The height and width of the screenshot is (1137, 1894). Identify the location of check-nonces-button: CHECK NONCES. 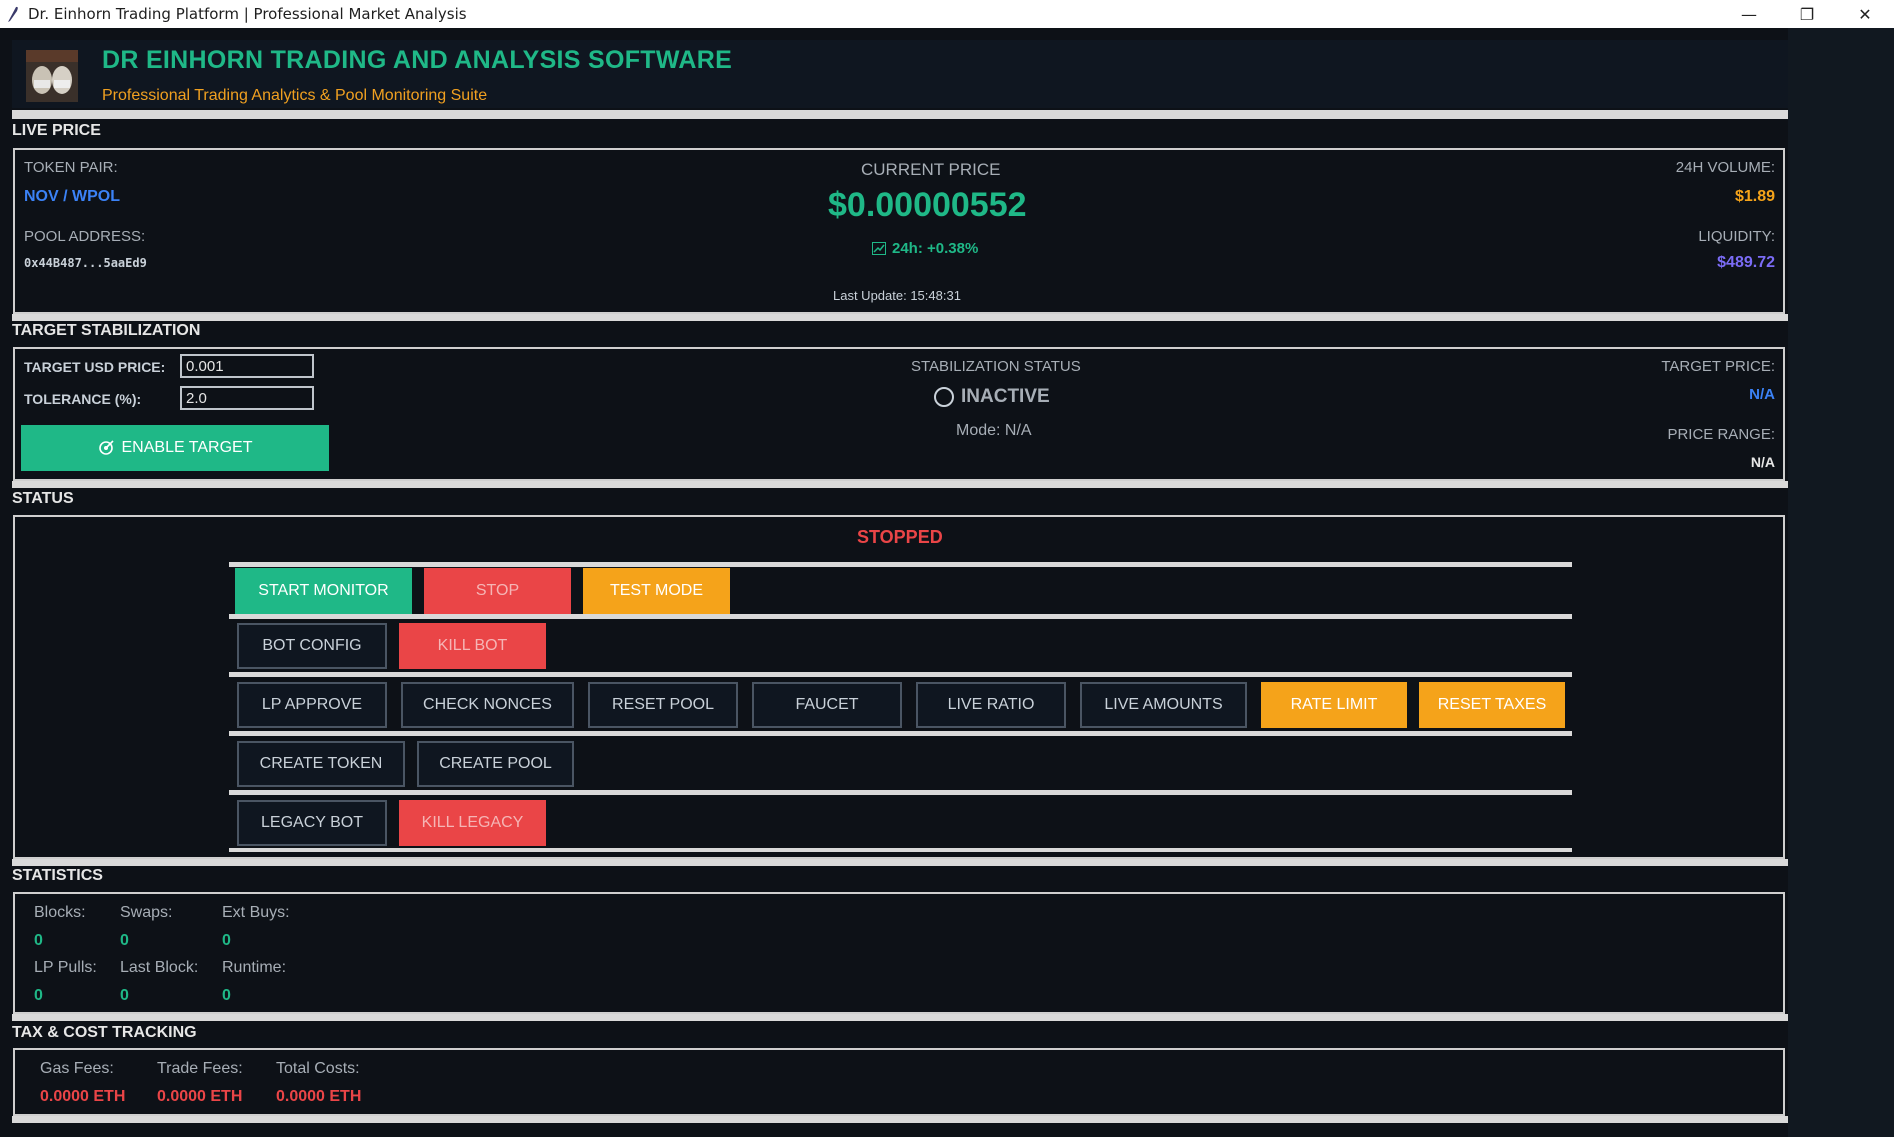
(487, 705).